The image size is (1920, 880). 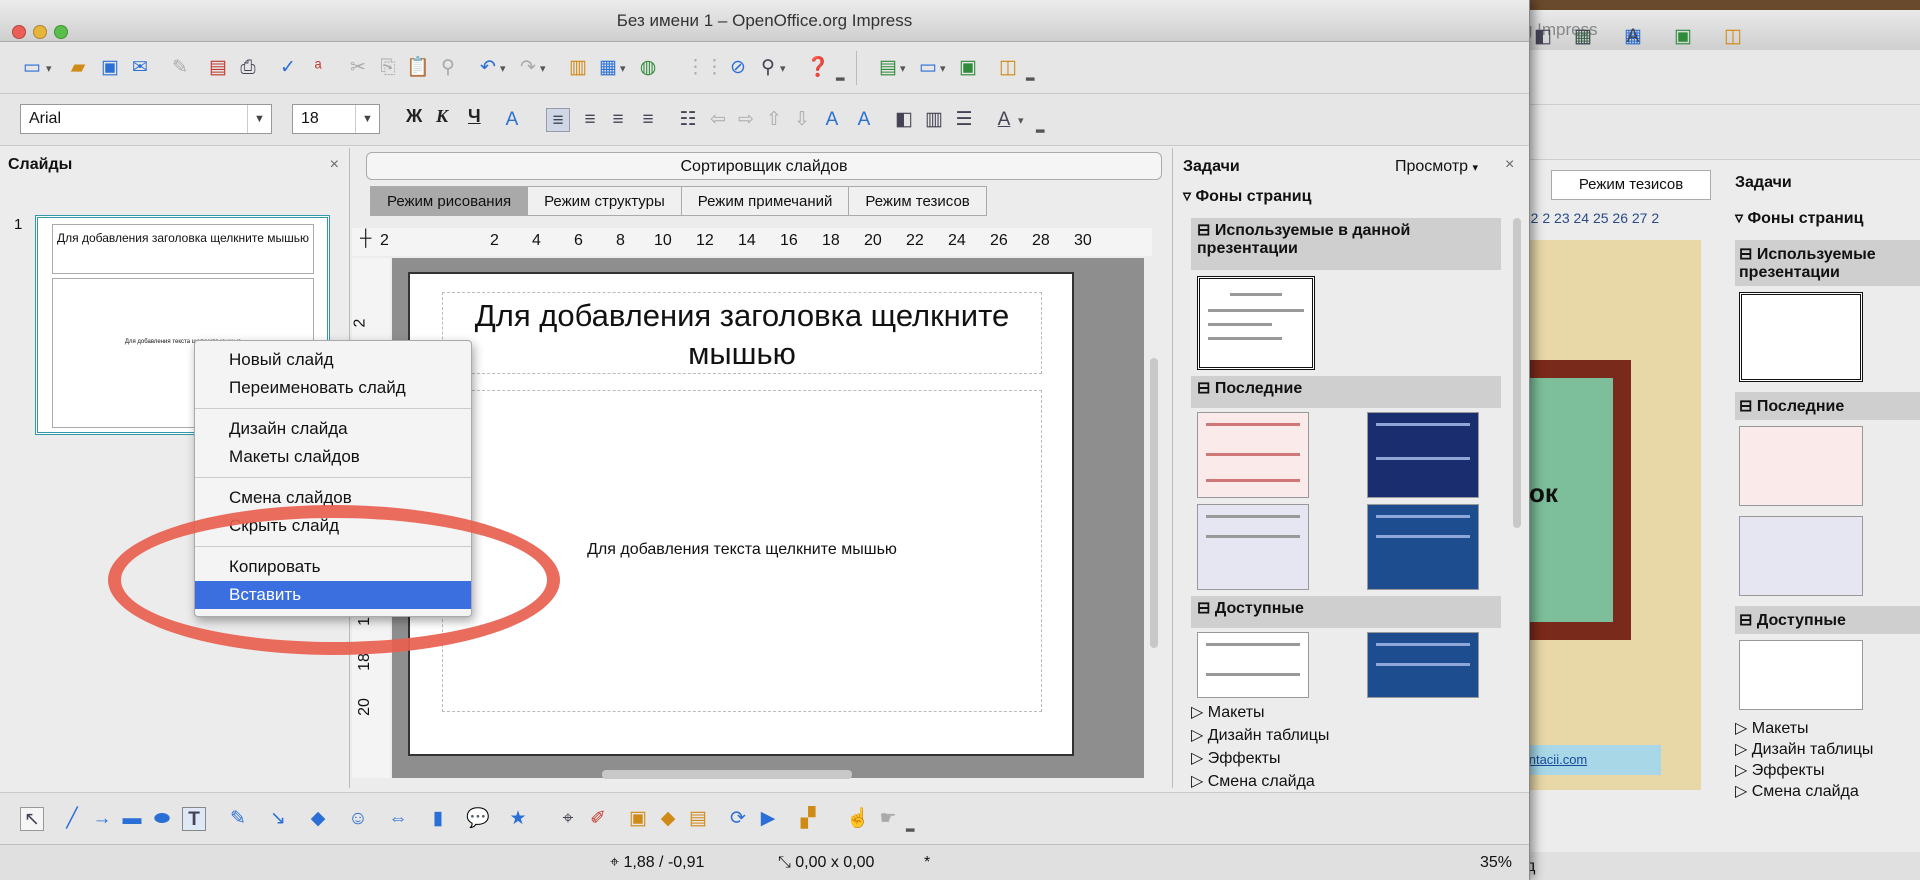 What do you see at coordinates (1801, 337) in the screenshot?
I see `back-template-thumb` at bounding box center [1801, 337].